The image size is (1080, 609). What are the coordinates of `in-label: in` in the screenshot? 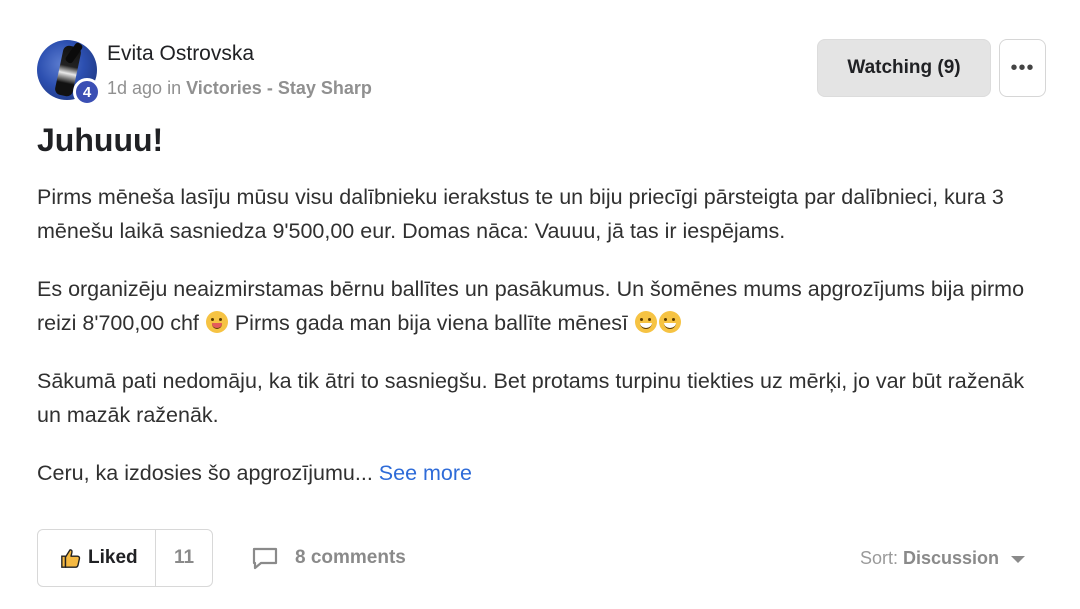 It's located at (174, 88).